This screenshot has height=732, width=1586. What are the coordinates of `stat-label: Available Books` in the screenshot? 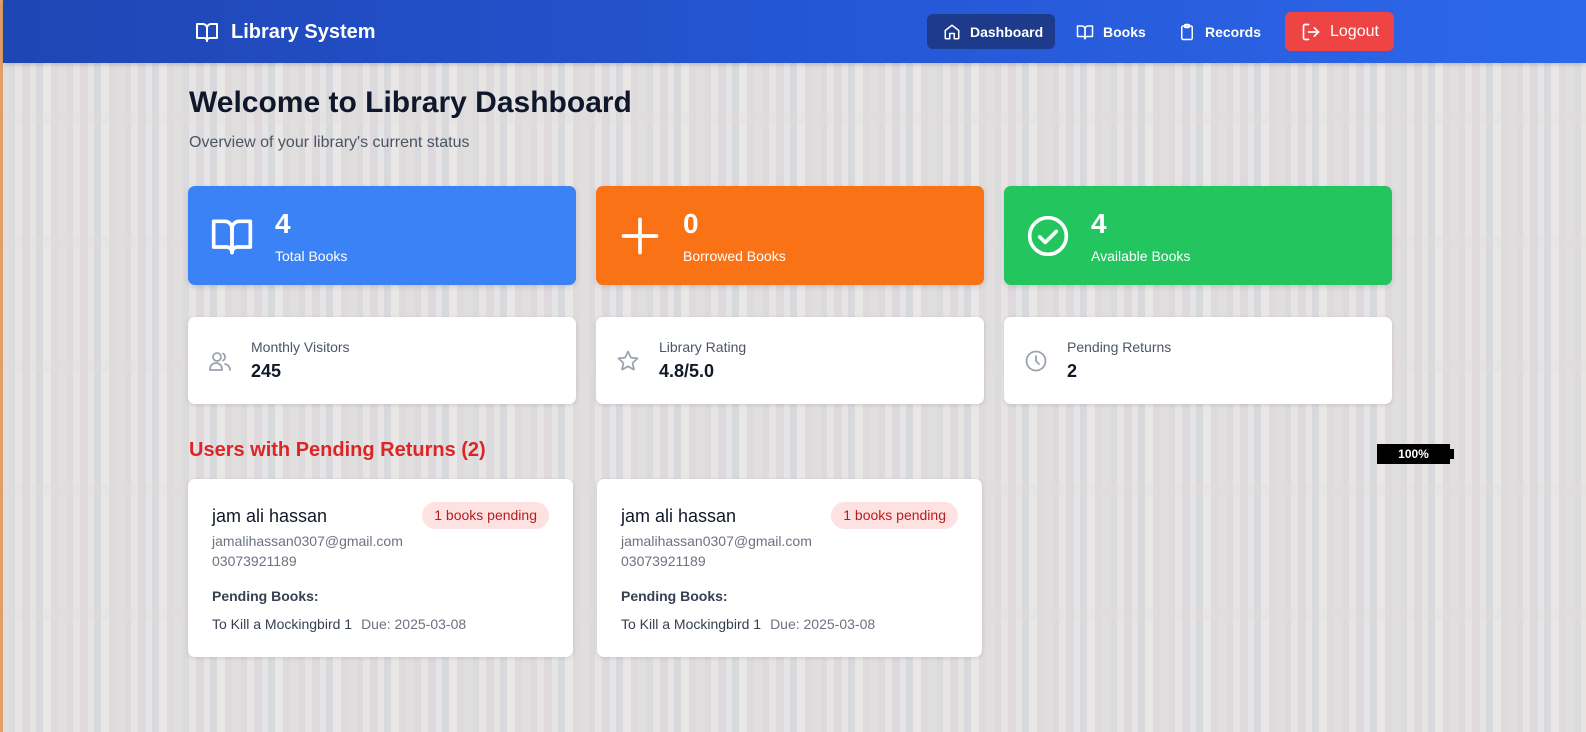 It's located at (1141, 256).